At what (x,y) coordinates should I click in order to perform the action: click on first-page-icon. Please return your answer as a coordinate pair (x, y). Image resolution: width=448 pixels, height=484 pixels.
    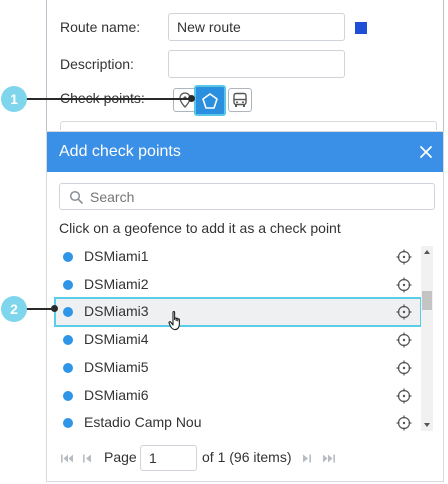
    Looking at the image, I should click on (68, 458).